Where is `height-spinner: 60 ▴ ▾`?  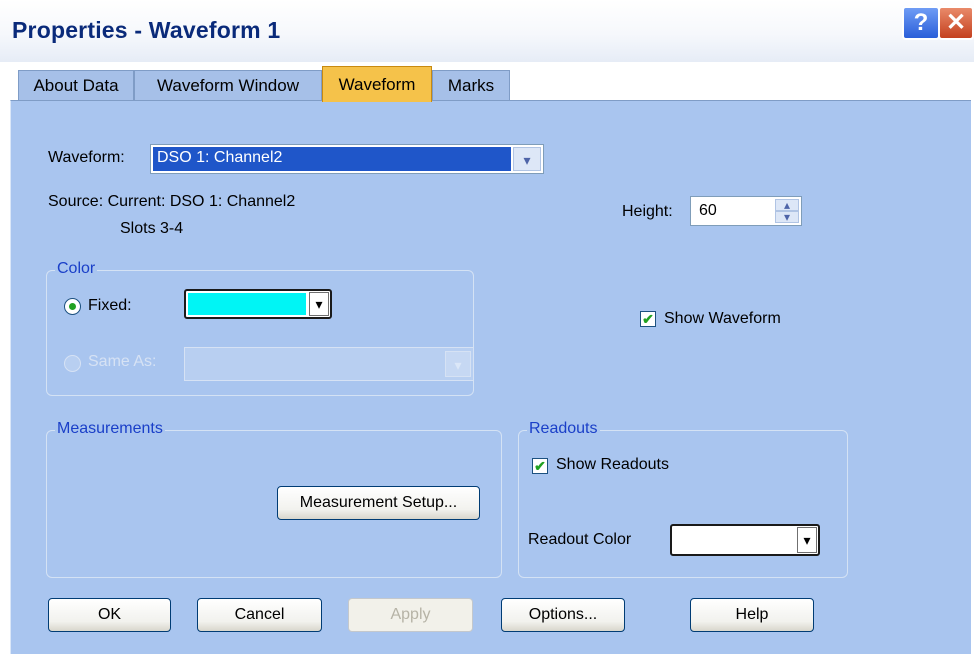
height-spinner: 60 ▴ ▾ is located at coordinates (746, 211).